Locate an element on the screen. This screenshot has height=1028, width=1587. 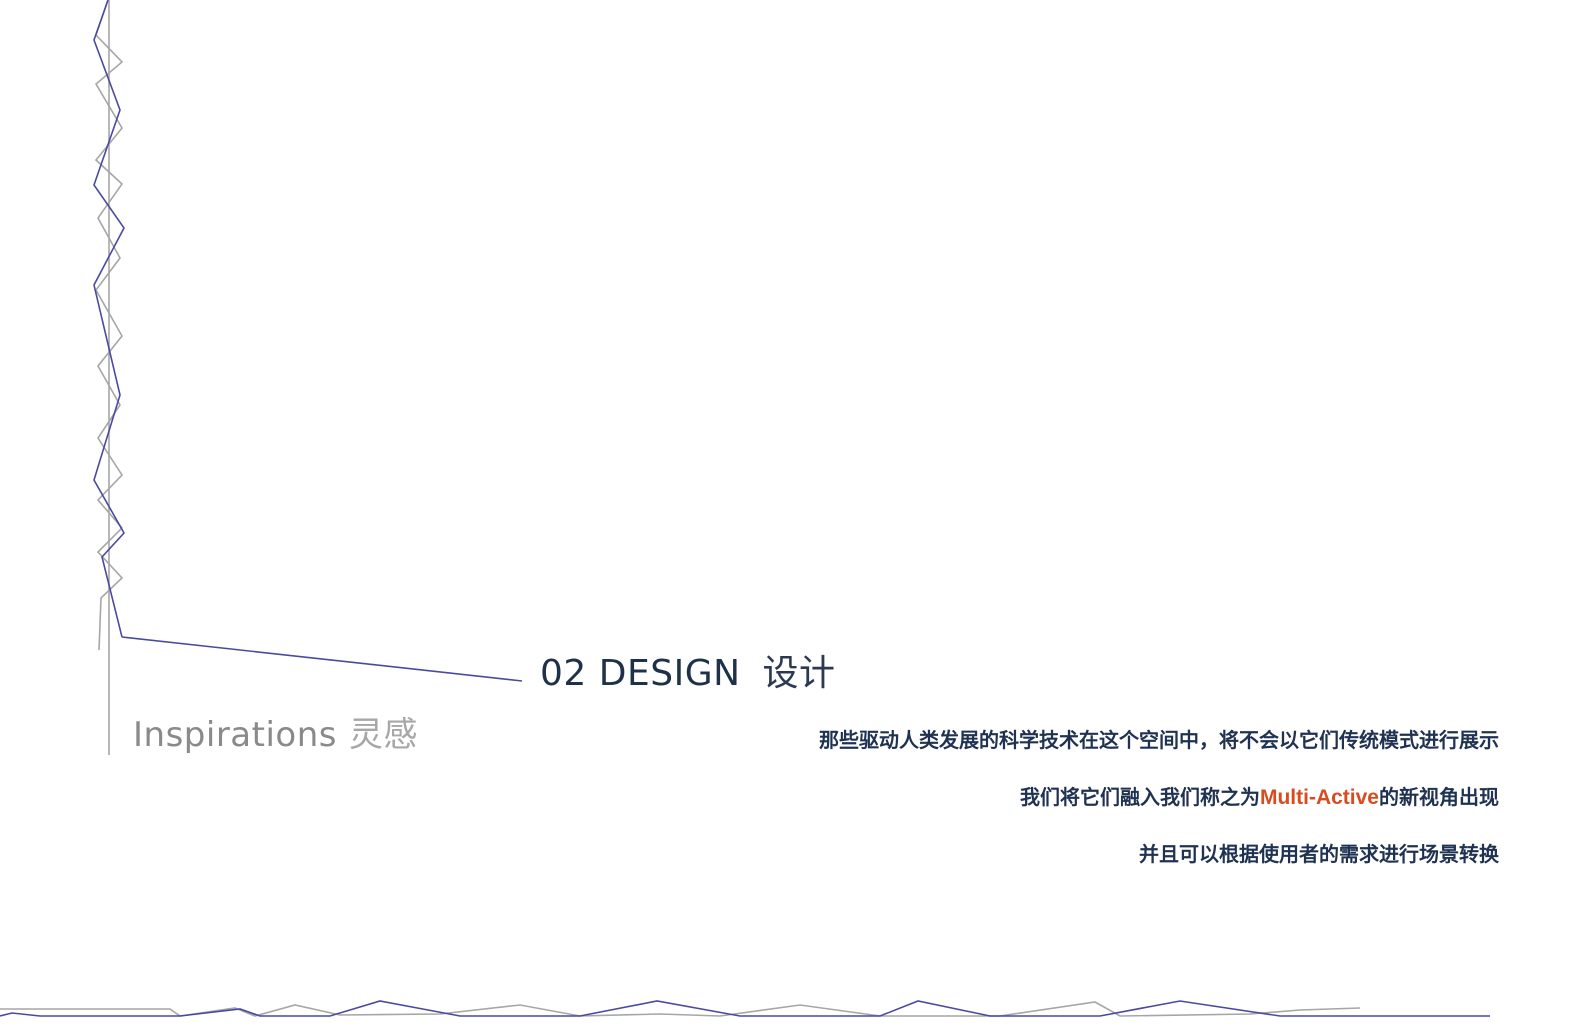
heading-pointer-line is located at coordinates (322, 659).